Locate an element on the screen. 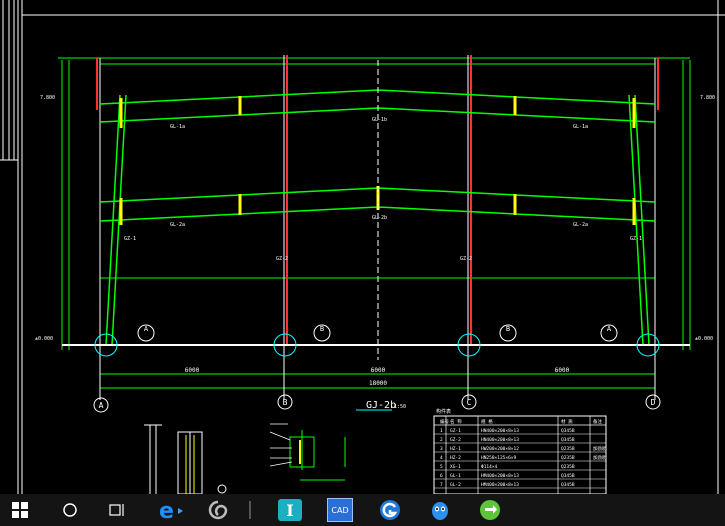  table-header-cell: 材 质 is located at coordinates (567, 421).